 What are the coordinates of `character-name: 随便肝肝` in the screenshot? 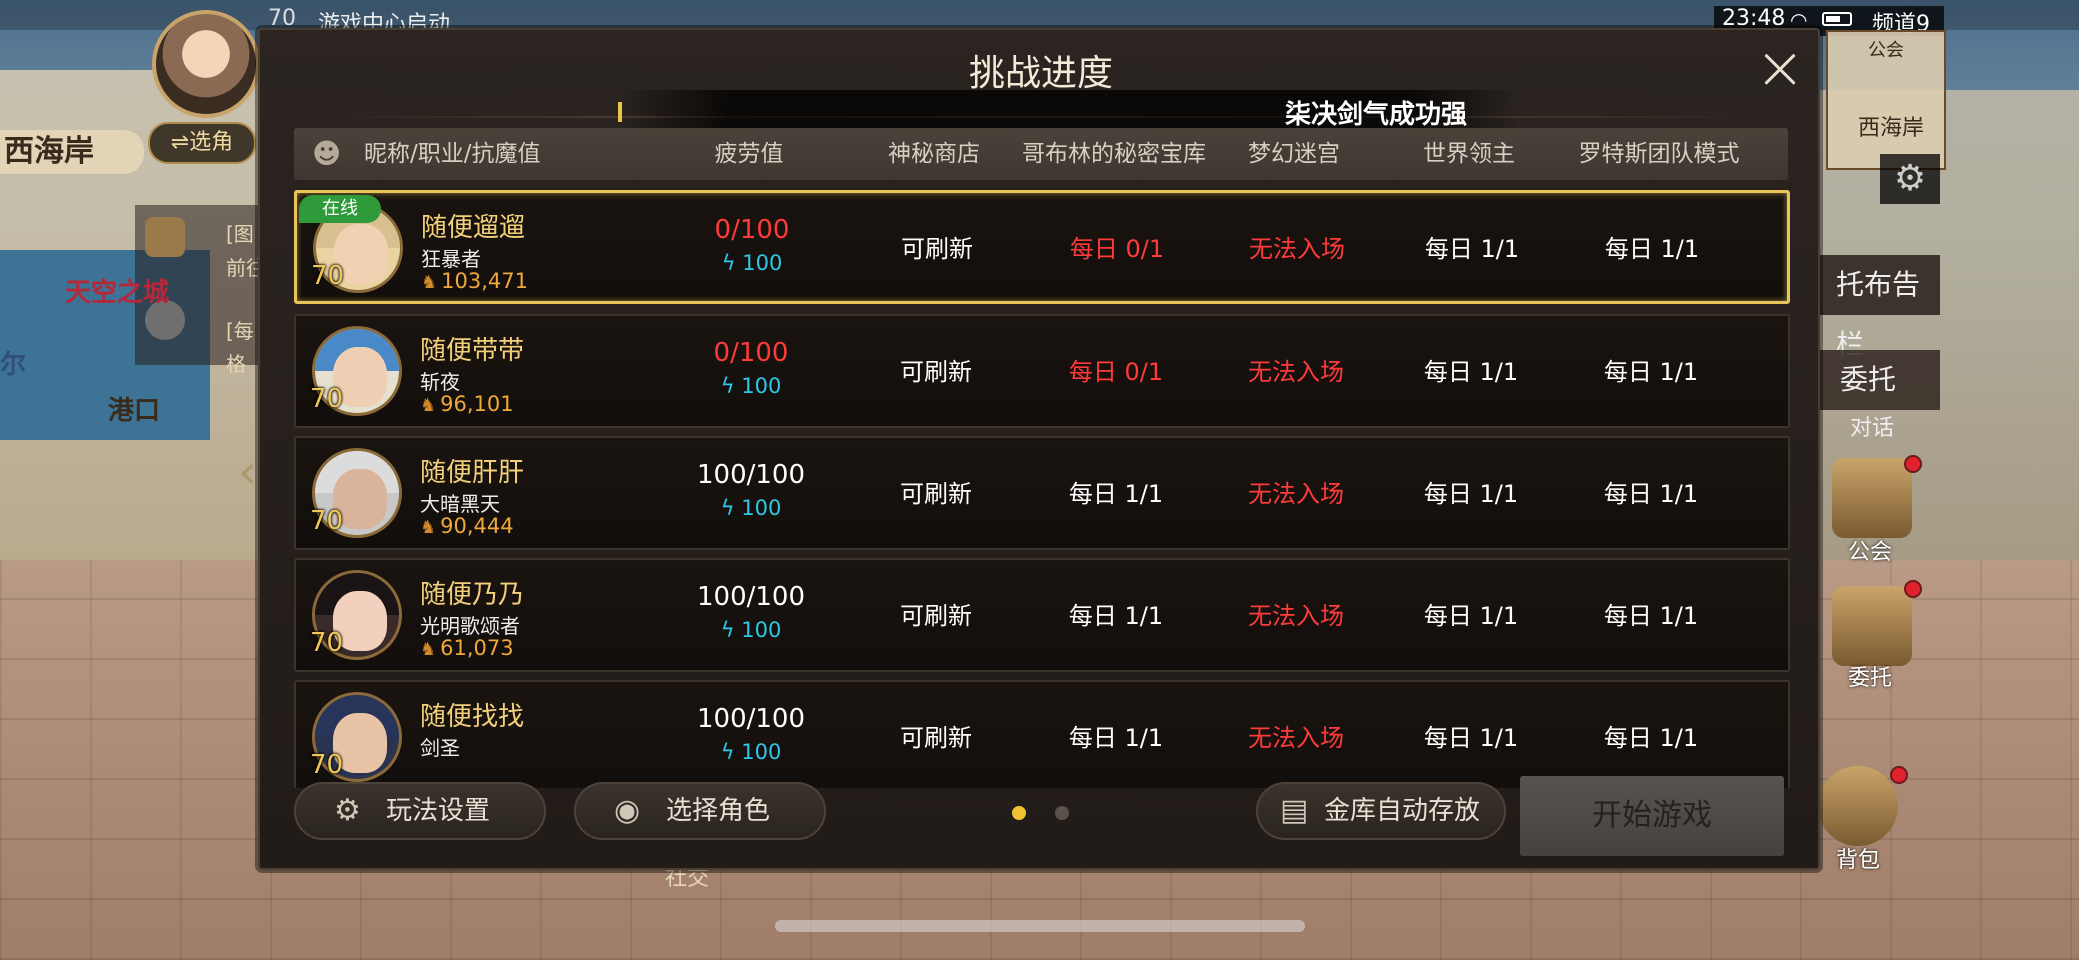 It's located at (472, 473).